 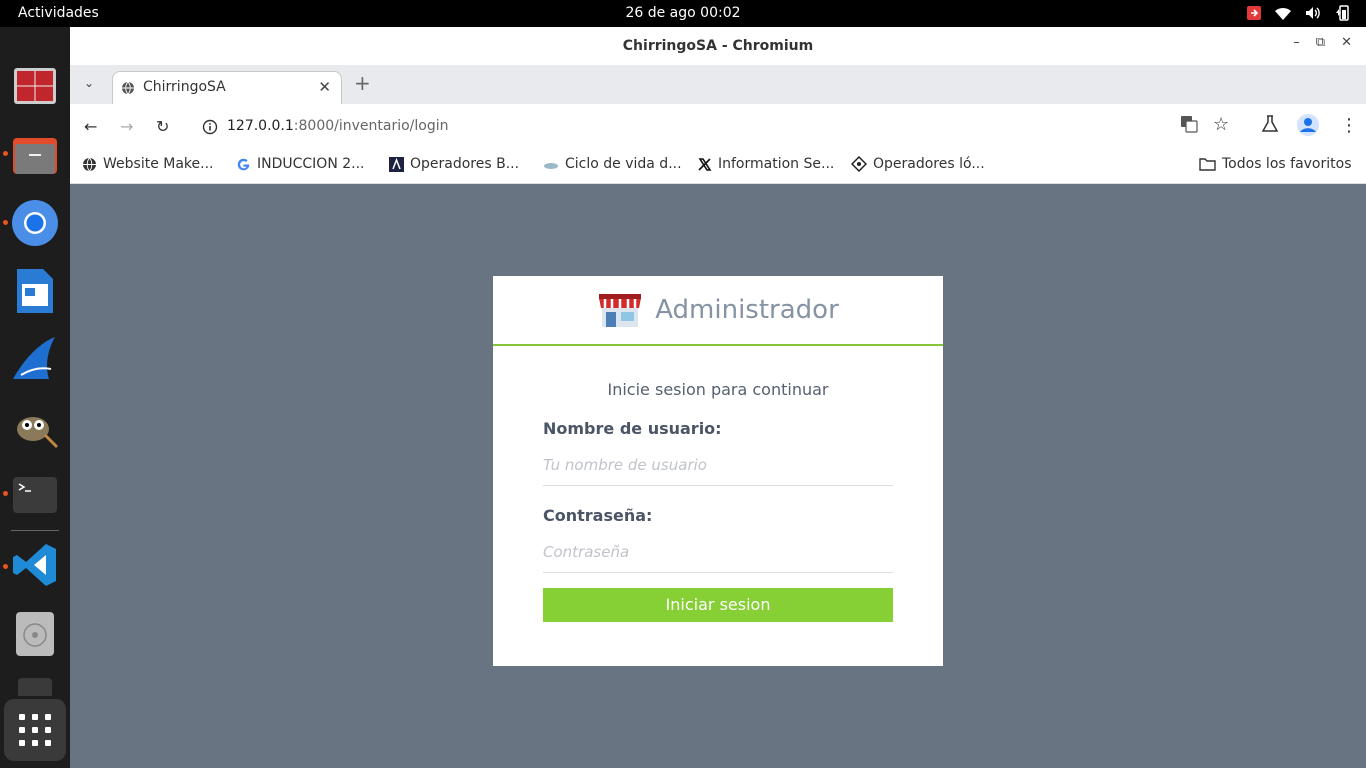 I want to click on tab-close-icon: ✕, so click(x=324, y=87).